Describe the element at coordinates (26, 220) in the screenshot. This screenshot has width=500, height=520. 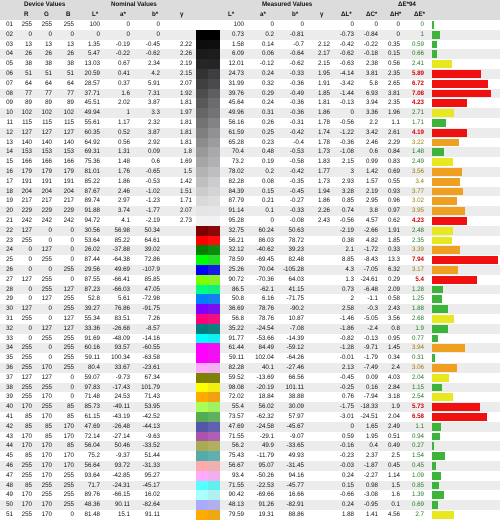
I see `device-r-cell: 242` at that location.